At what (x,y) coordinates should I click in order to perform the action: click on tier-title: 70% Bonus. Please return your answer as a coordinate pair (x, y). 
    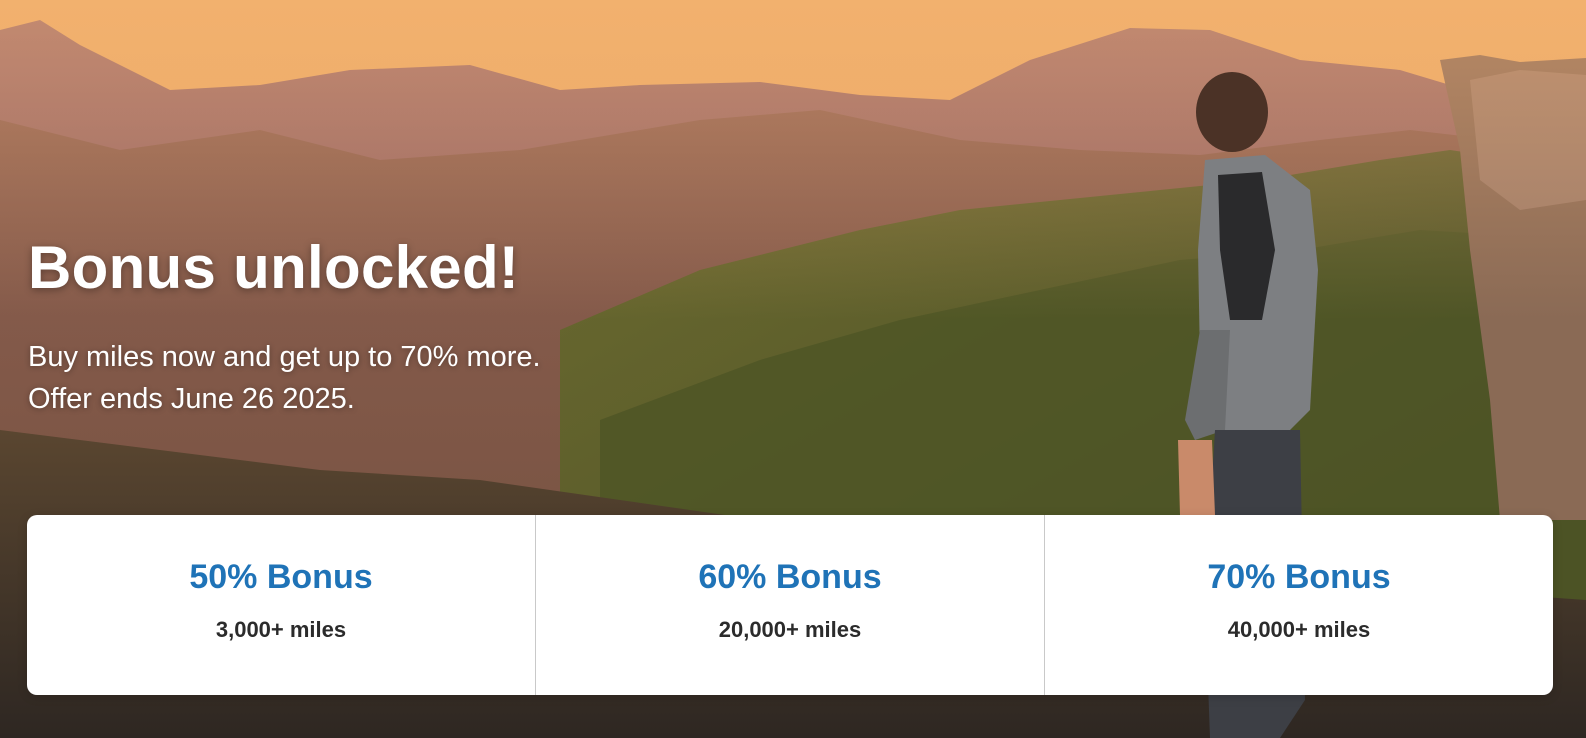
    Looking at the image, I should click on (1299, 577).